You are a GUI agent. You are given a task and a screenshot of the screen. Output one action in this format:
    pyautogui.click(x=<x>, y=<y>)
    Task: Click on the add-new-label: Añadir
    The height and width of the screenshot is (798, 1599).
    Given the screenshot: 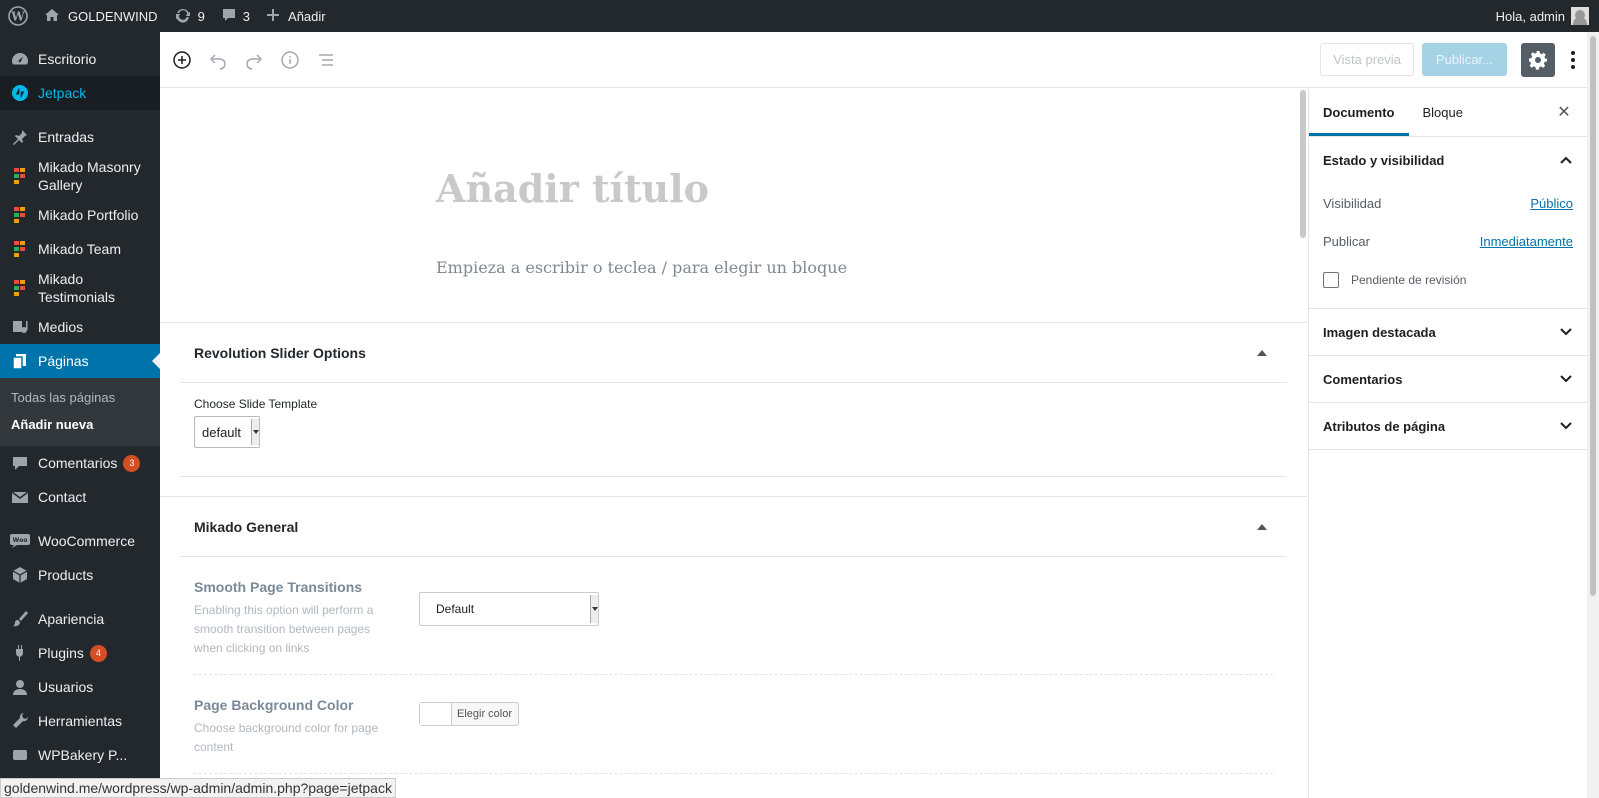 What is the action you would take?
    pyautogui.click(x=307, y=16)
    